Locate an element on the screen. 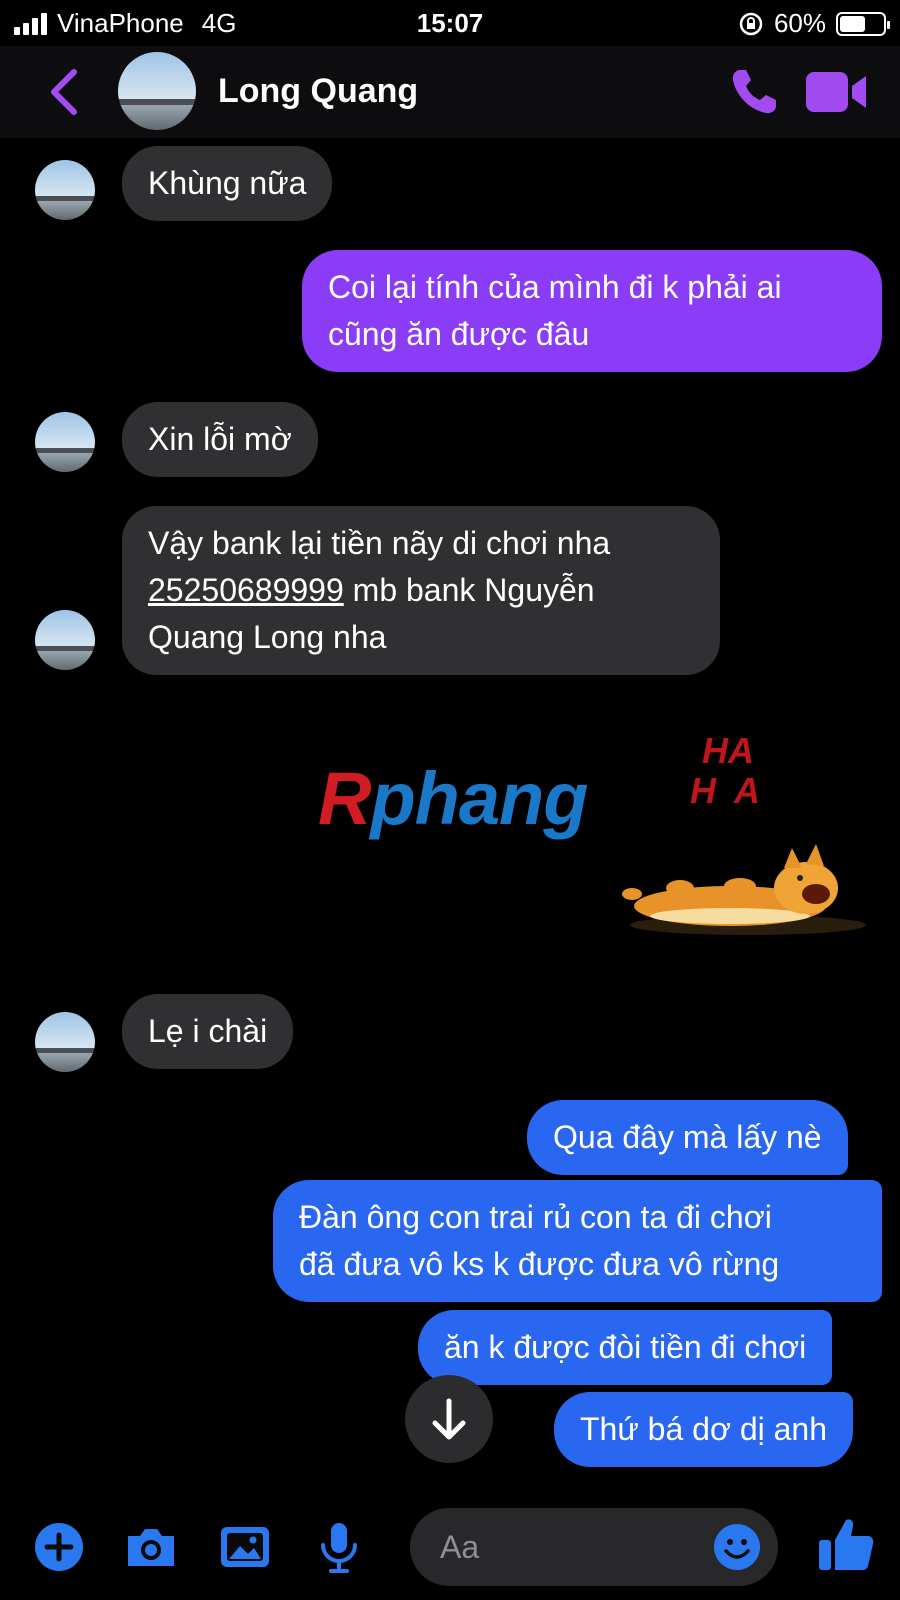 This screenshot has width=900, height=1600. back-chevron-icon is located at coordinates (64, 92).